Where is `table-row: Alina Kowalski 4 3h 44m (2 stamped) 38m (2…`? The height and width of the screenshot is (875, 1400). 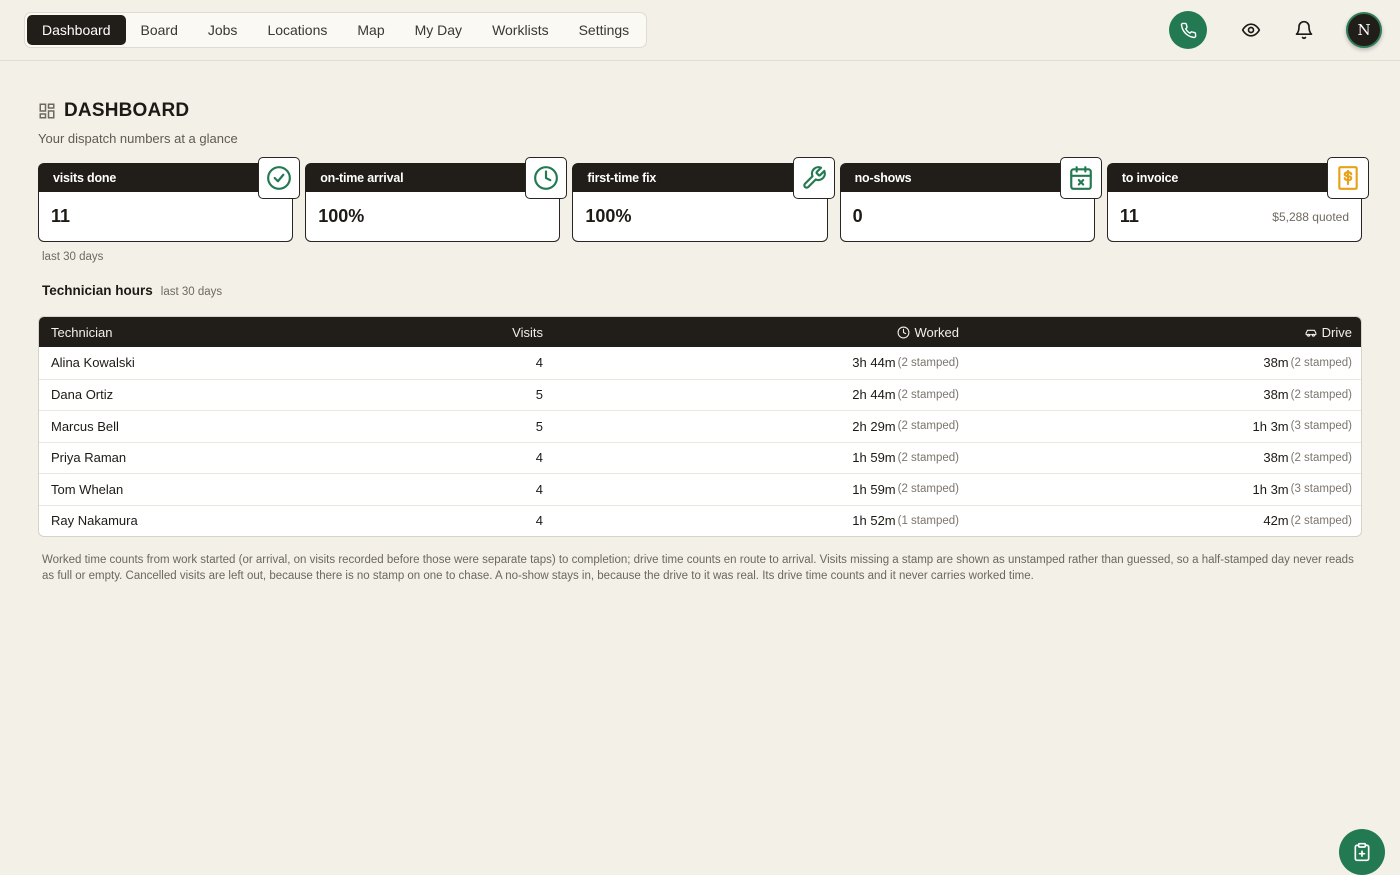
table-row: Alina Kowalski 4 3h 44m (2 stamped) 38m (2… is located at coordinates (700, 363).